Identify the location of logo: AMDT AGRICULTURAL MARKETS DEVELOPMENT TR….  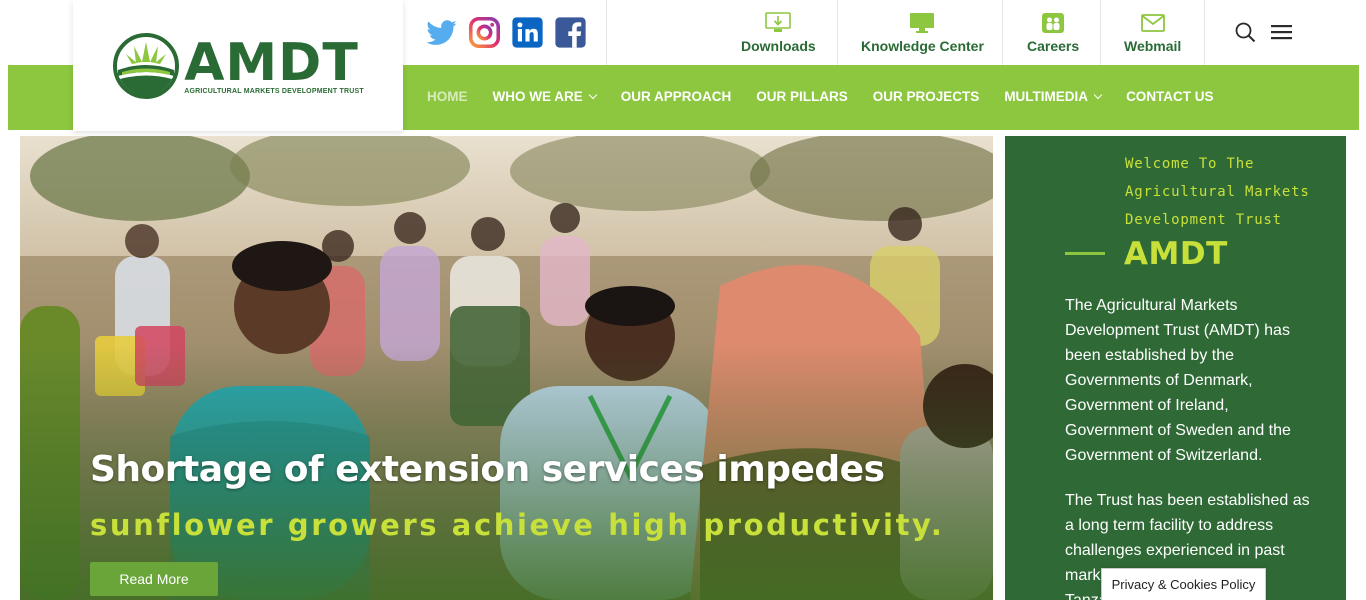
(238, 65).